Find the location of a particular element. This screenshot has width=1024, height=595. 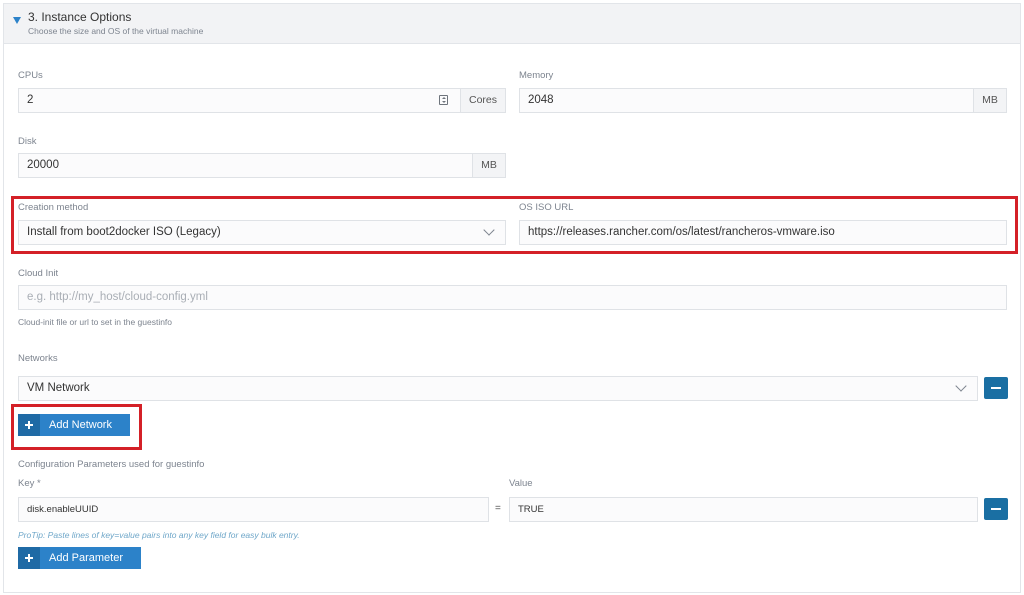

cpus-input: 2 Cores is located at coordinates (262, 100).